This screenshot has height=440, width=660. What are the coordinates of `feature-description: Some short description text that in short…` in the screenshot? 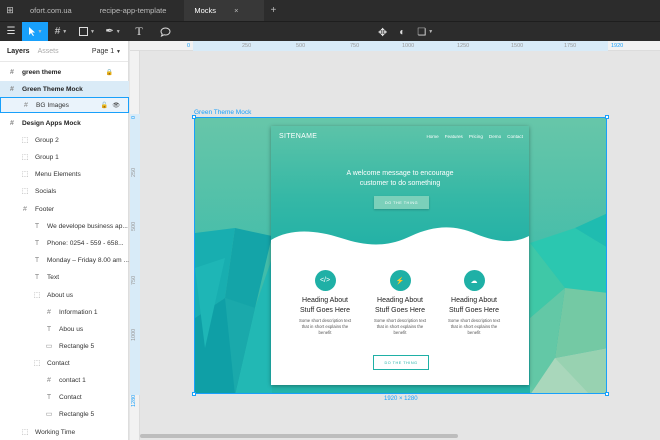 It's located at (400, 326).